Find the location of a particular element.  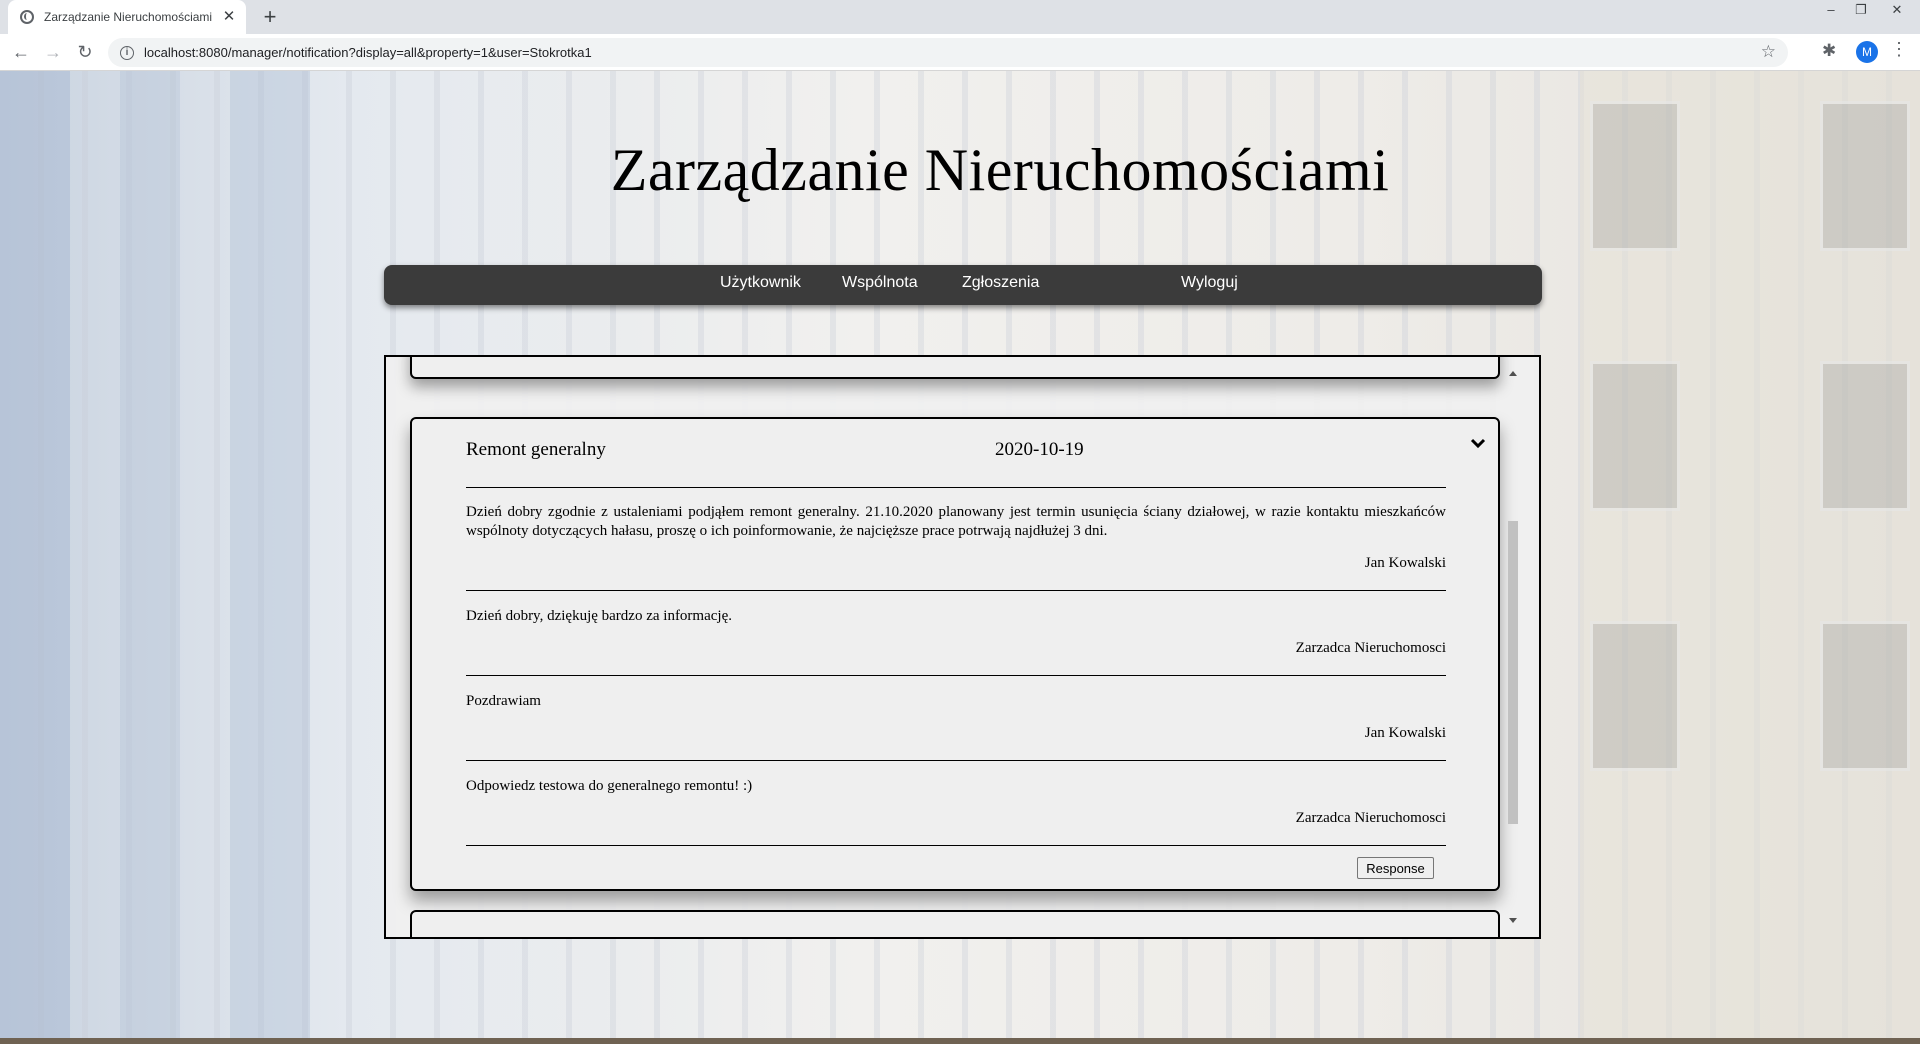

notification-date: 2020-10-19 is located at coordinates (1039, 449).